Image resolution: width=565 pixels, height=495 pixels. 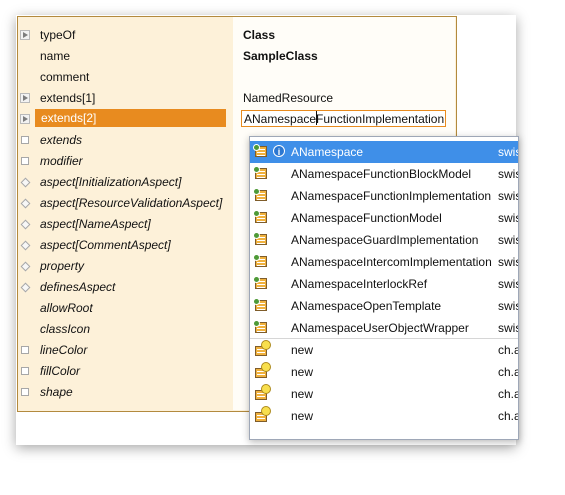 What do you see at coordinates (65, 77) in the screenshot?
I see `property-name: comment` at bounding box center [65, 77].